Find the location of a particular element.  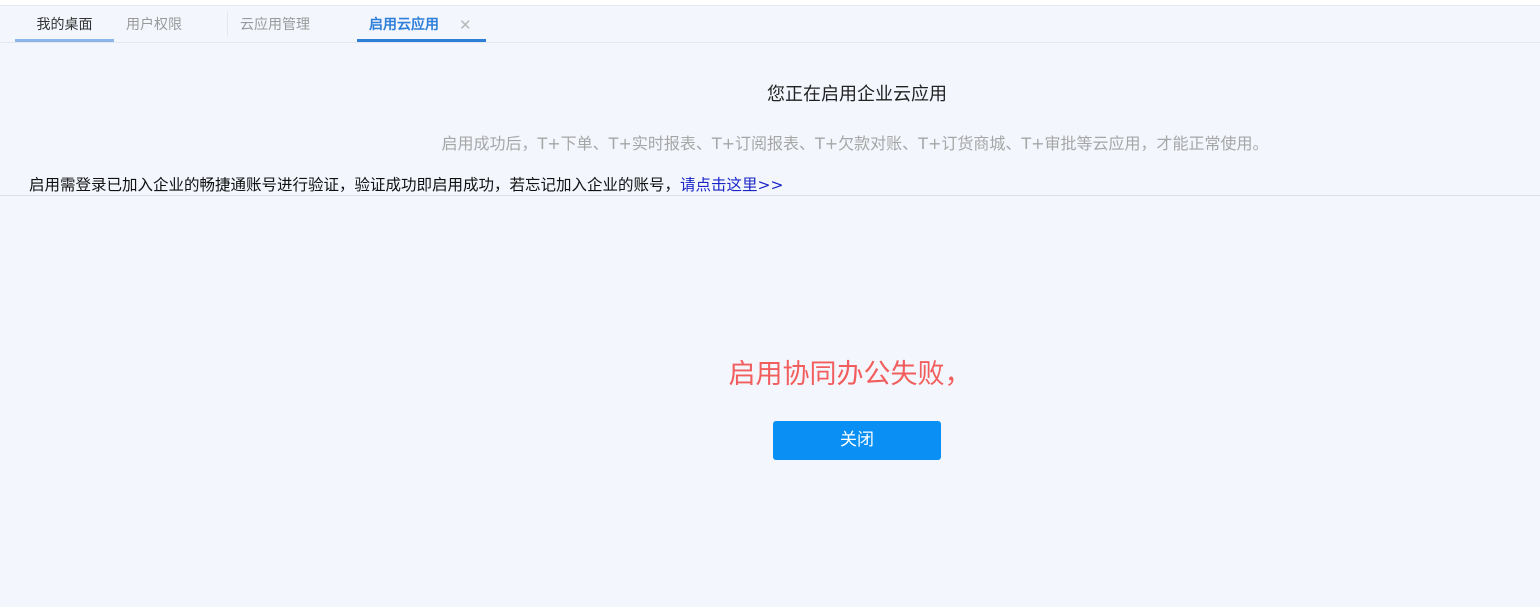

close-button: 关闭 is located at coordinates (857, 440).